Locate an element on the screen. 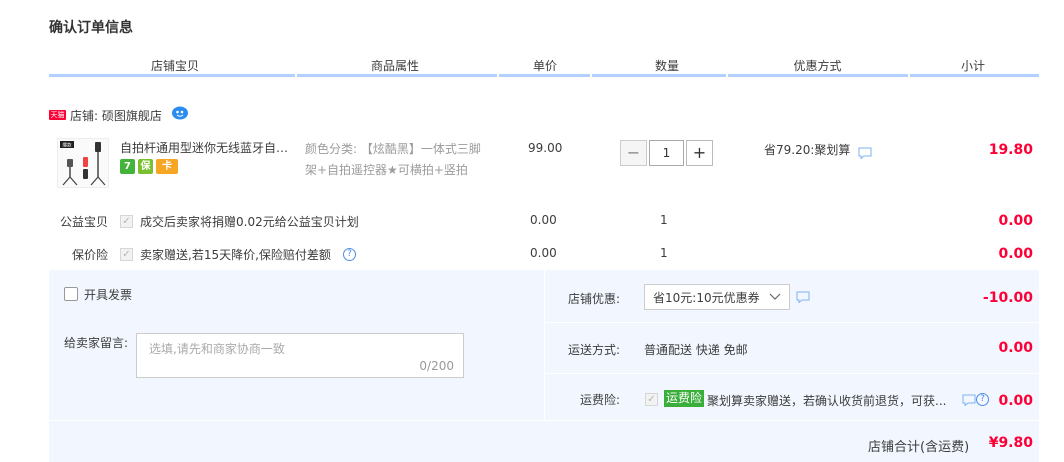  seven-day-return-icon: 7 is located at coordinates (127, 166).